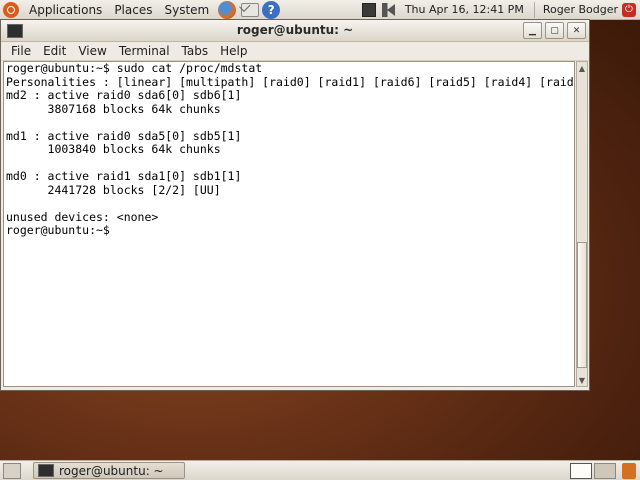 Image resolution: width=640 pixels, height=480 pixels. What do you see at coordinates (124, 95) in the screenshot?
I see `terminal-line: md2 : active raid0 sda6[0] sdb6[1]` at bounding box center [124, 95].